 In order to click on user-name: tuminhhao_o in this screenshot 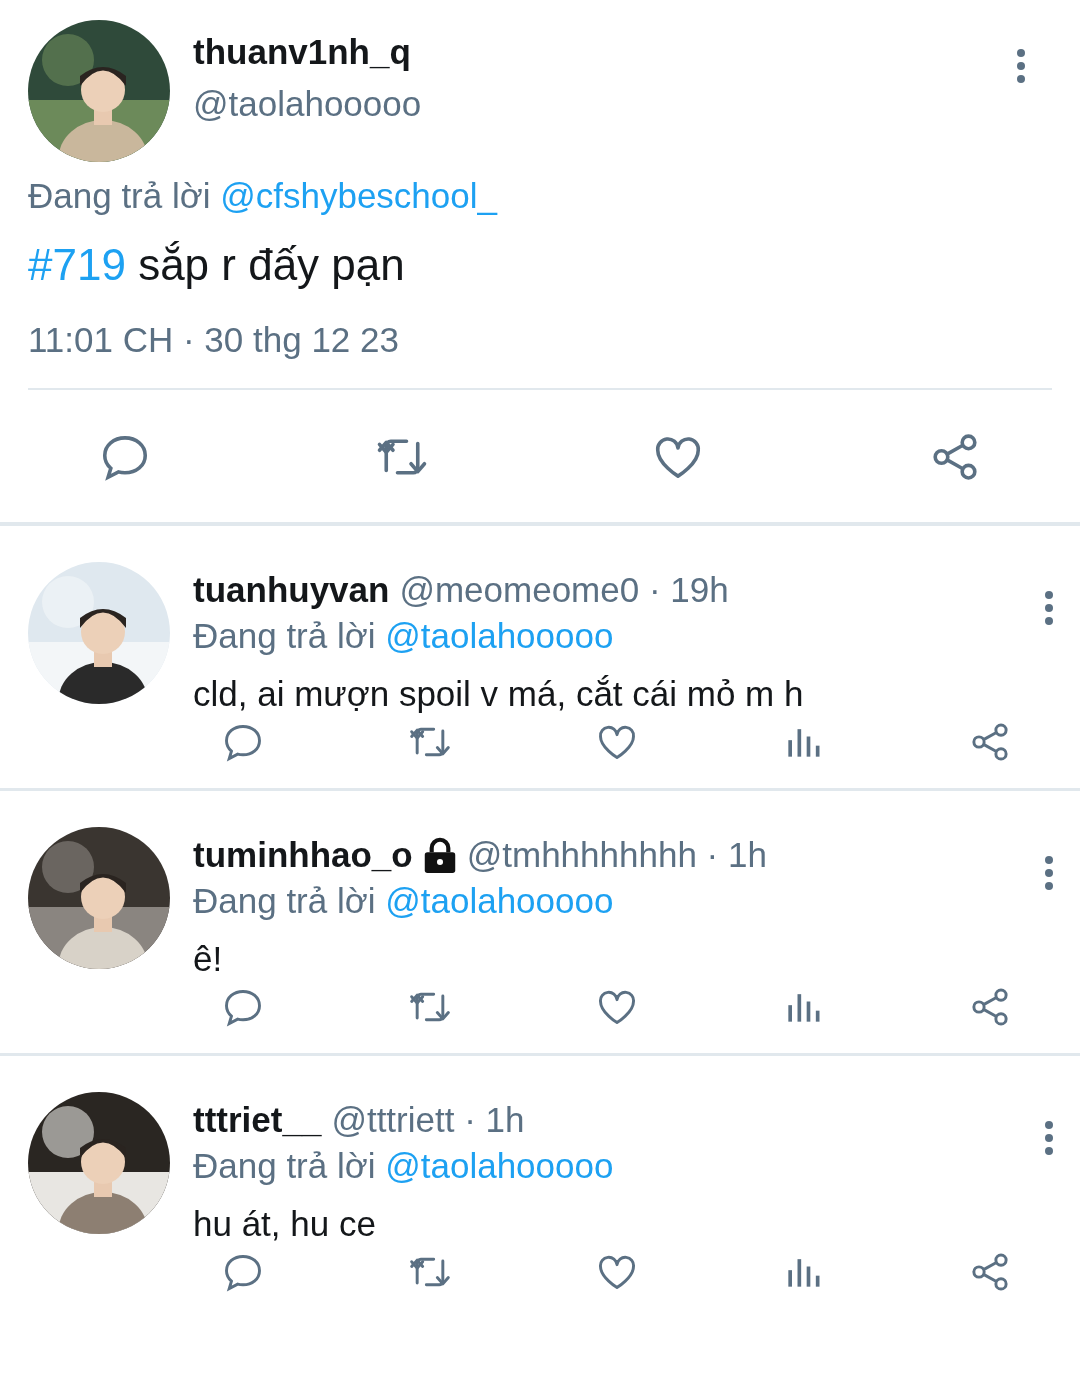, I will do `click(303, 855)`.